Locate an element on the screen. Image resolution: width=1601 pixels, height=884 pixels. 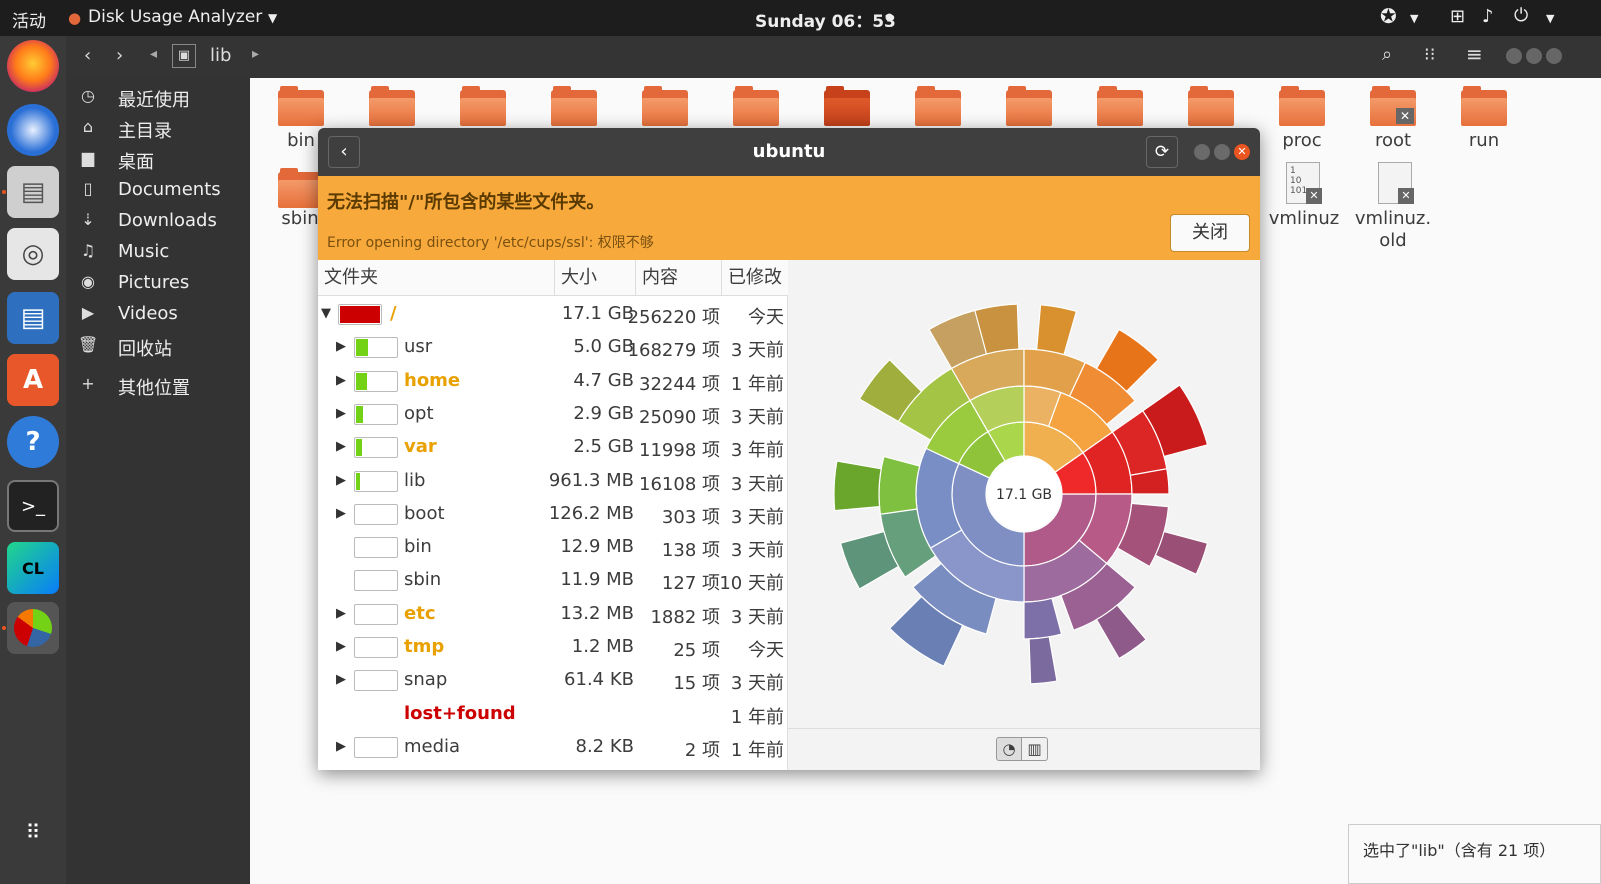
column-folder: 文件夹 is located at coordinates (436, 278).